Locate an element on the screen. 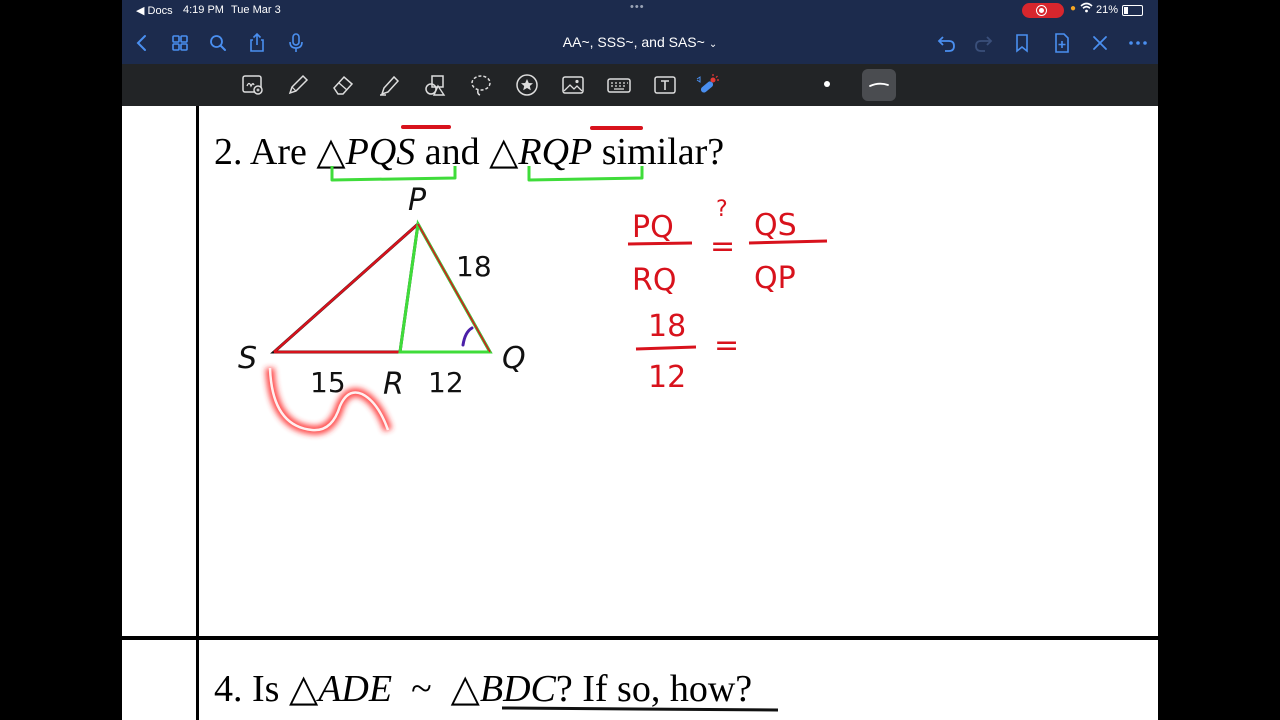 This screenshot has height=720, width=1280. side-length-pq: 18 is located at coordinates (474, 266).